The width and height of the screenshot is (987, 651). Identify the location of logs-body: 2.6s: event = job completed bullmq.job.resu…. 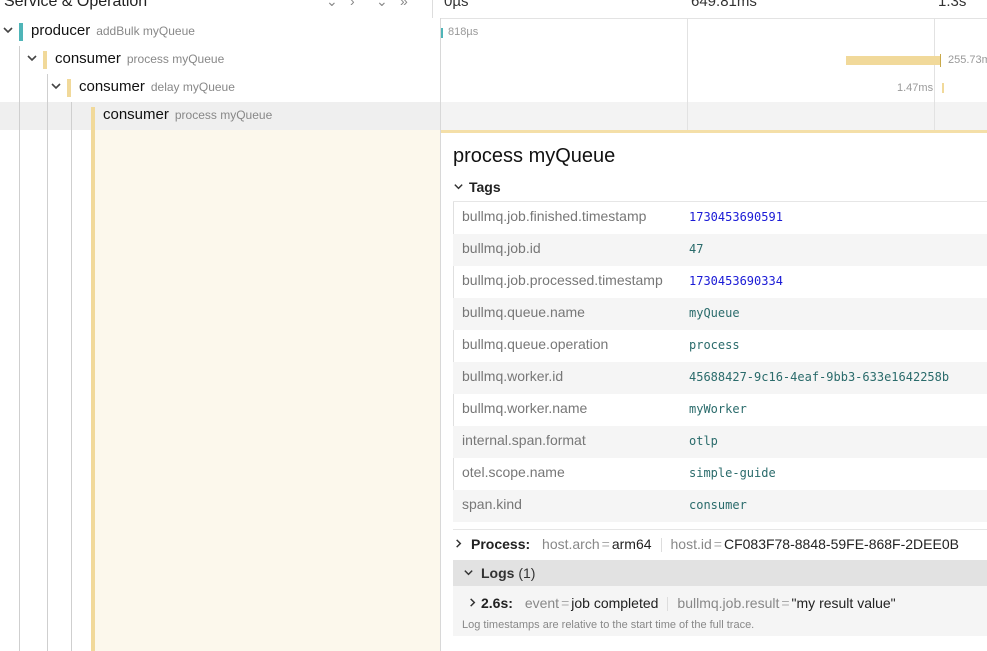
(720, 611).